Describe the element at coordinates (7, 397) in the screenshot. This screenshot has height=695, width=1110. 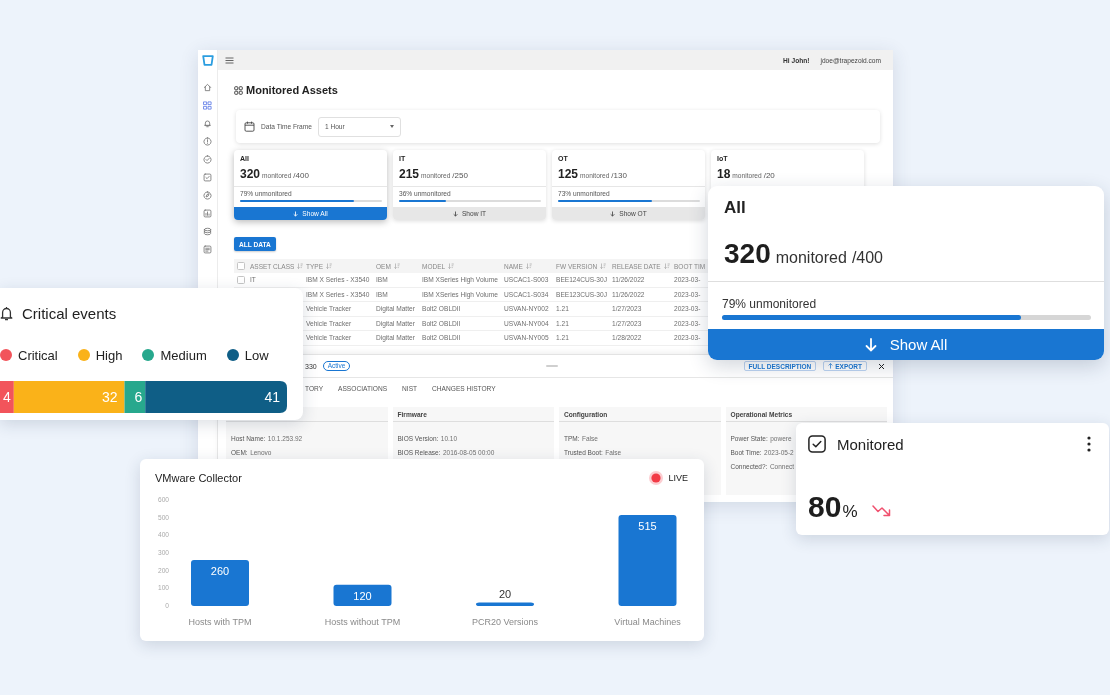
I see `bar-value-label: 4` at that location.